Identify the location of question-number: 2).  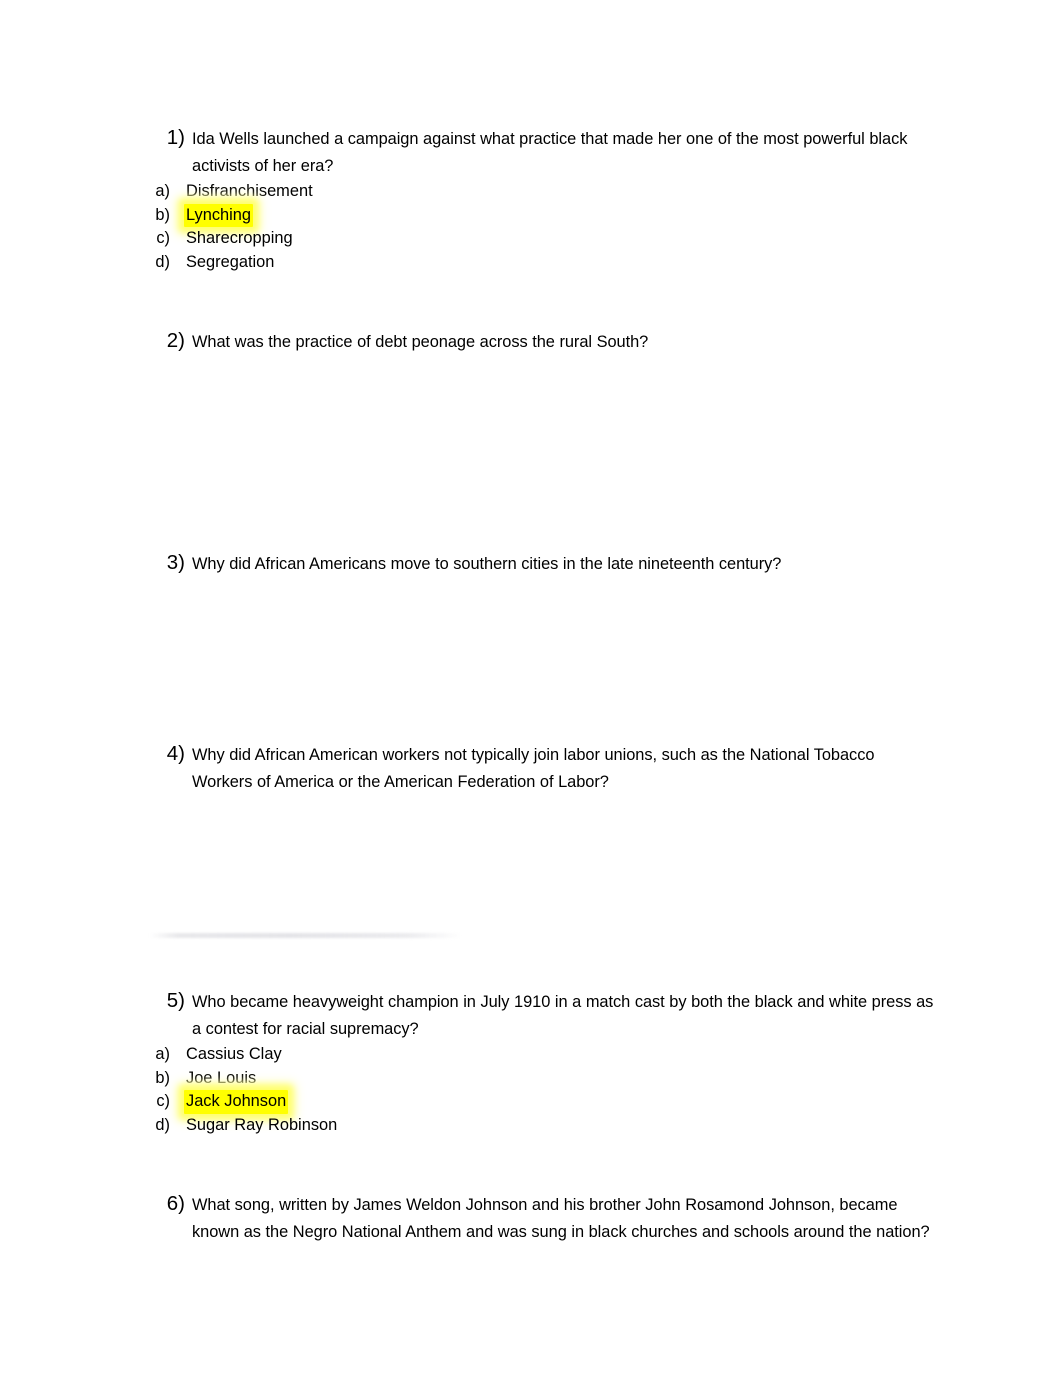
(175, 340).